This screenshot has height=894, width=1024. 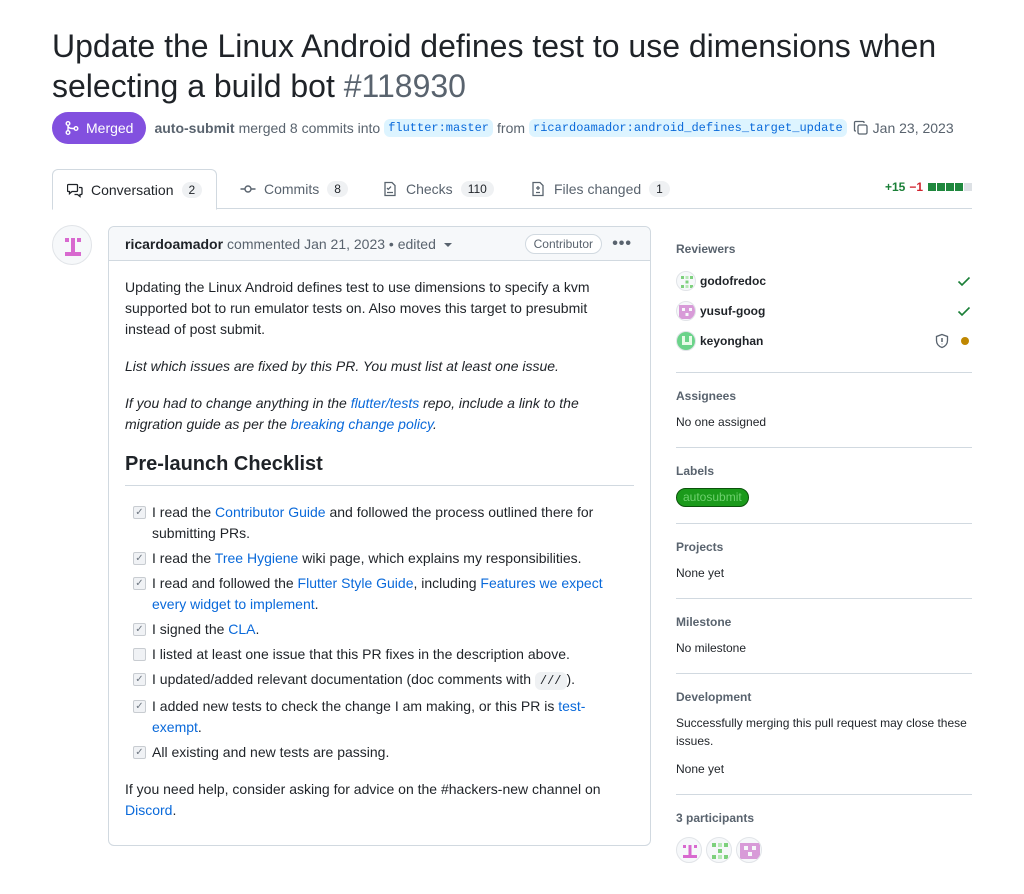 What do you see at coordinates (139, 654) in the screenshot?
I see `unchecked-checkbox` at bounding box center [139, 654].